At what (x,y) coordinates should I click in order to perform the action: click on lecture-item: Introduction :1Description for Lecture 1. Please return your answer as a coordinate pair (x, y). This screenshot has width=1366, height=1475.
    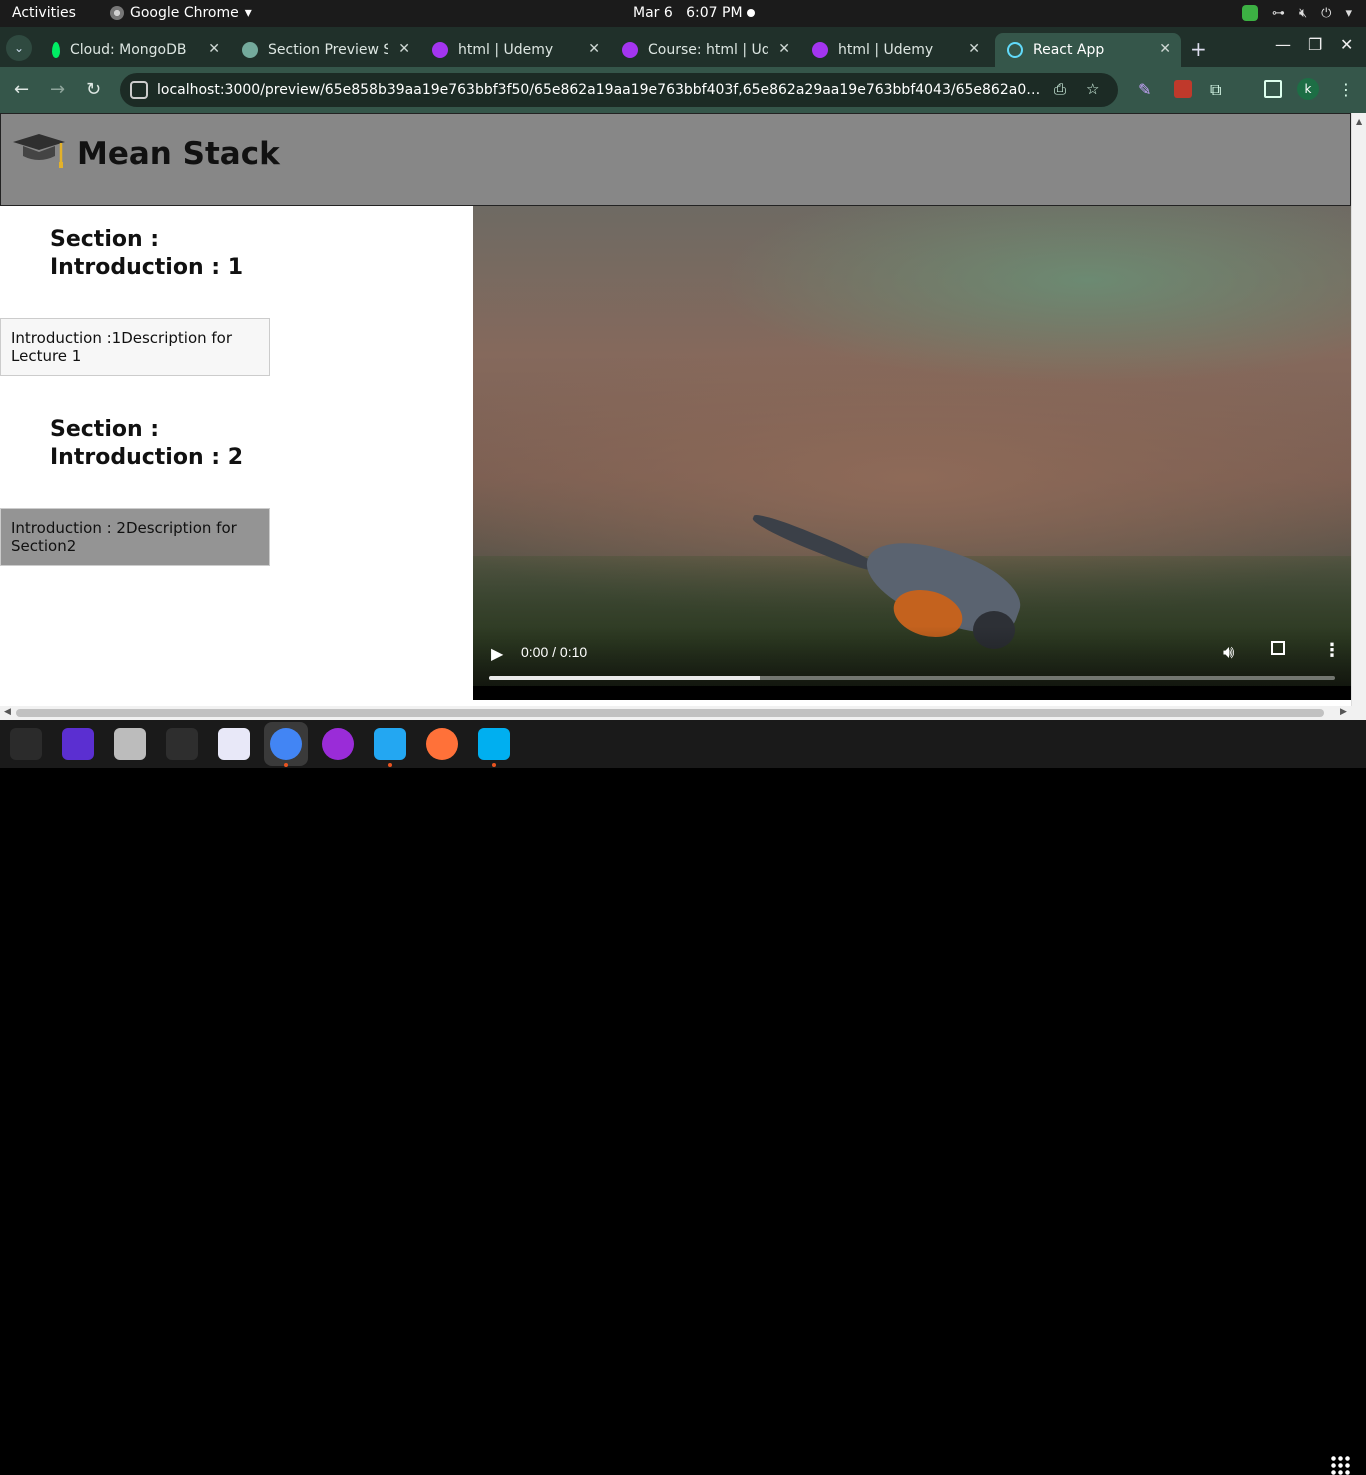
    Looking at the image, I should click on (135, 347).